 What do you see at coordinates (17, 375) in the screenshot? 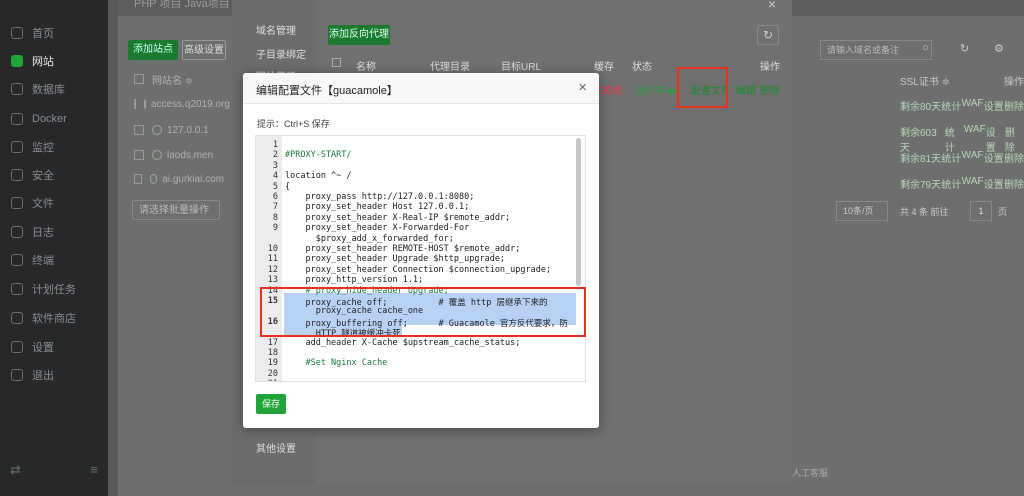
I see `logout-icon` at bounding box center [17, 375].